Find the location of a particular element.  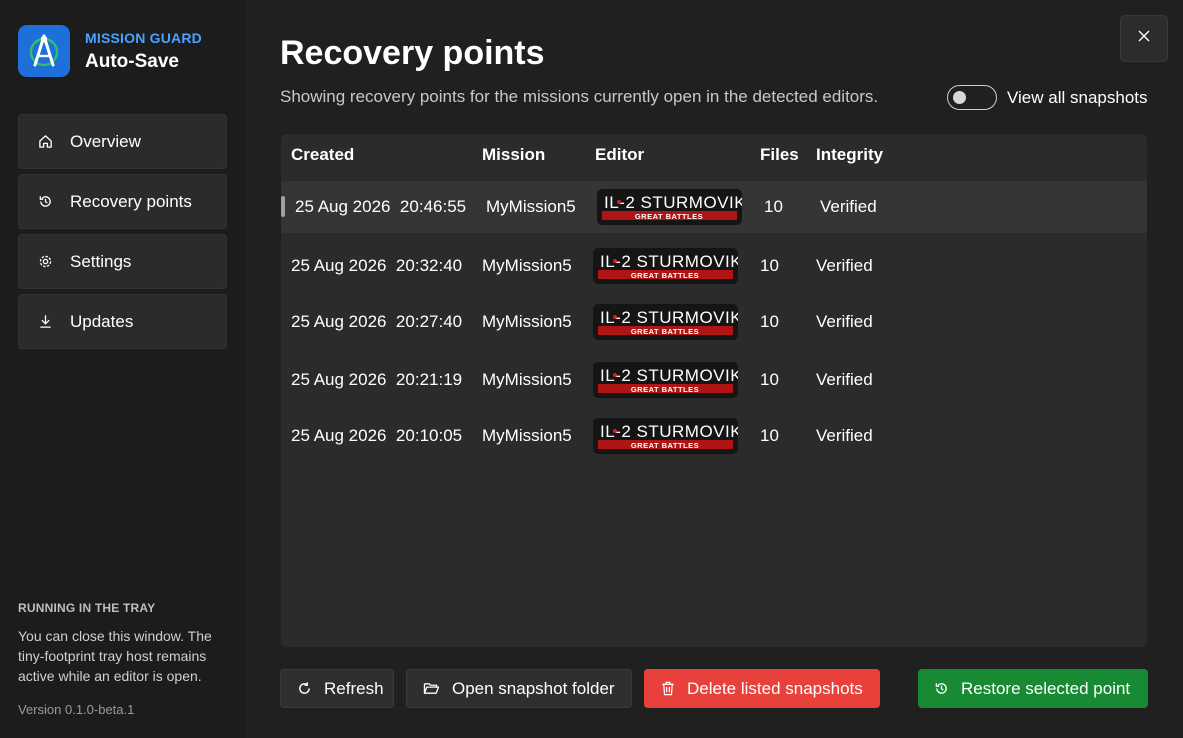

refresh-button: Refresh is located at coordinates (337, 688).